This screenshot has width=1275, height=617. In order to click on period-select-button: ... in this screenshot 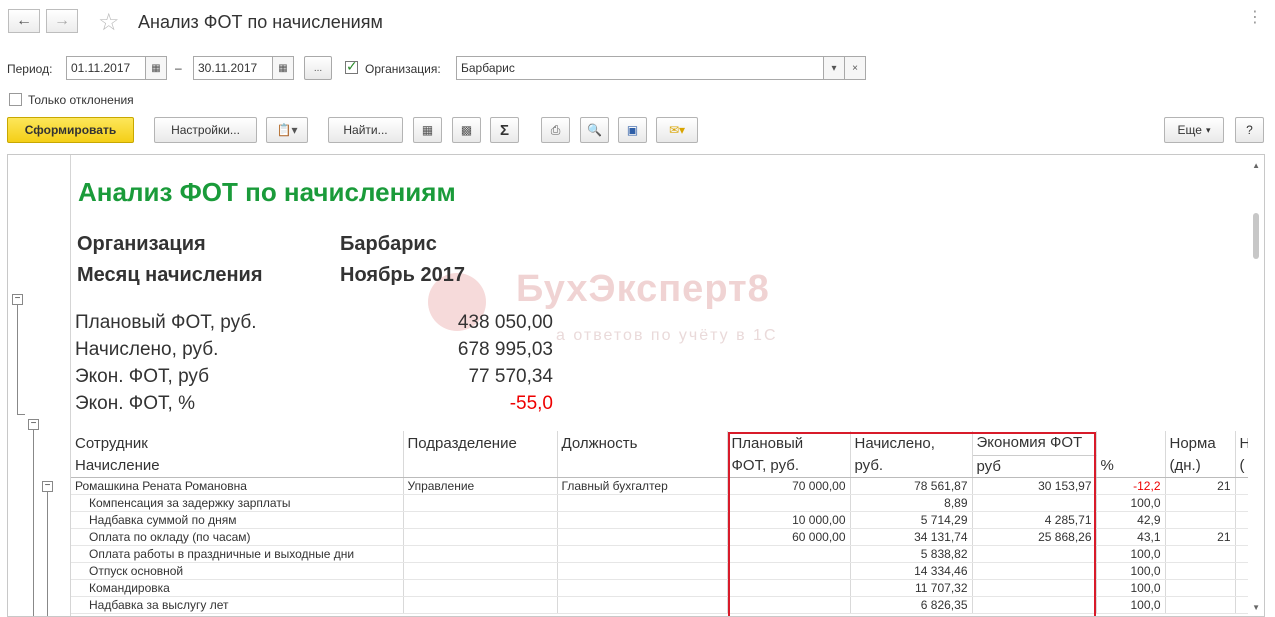, I will do `click(318, 68)`.